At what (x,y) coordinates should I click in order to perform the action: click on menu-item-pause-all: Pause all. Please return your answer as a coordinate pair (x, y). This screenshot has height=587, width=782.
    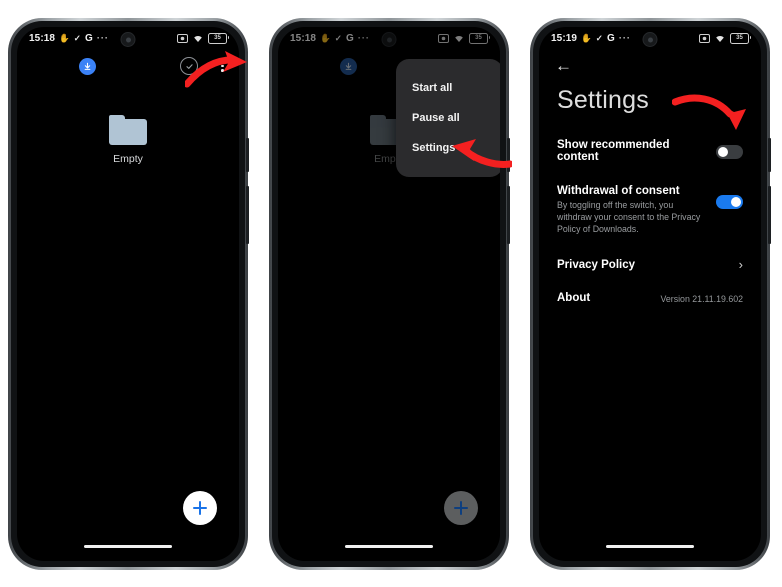
    Looking at the image, I should click on (448, 118).